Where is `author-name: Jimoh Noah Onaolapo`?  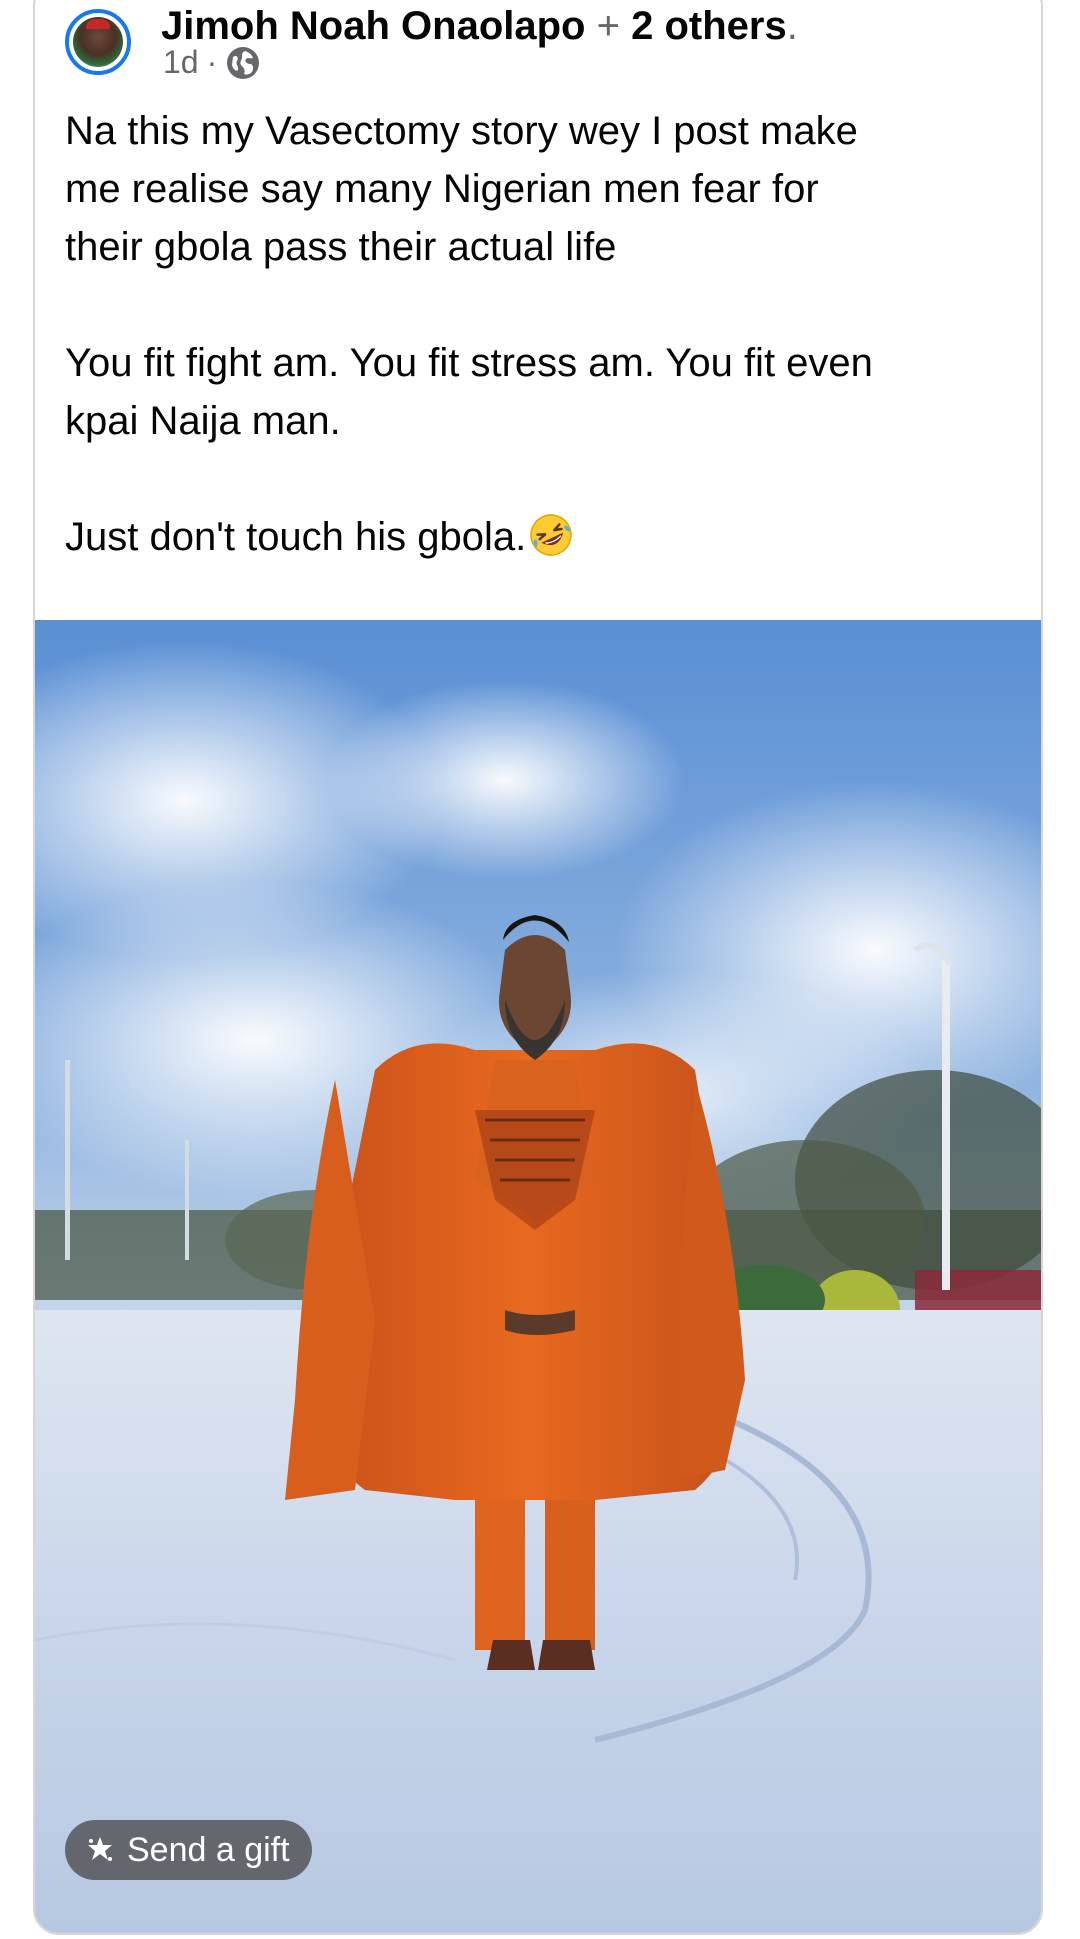 author-name: Jimoh Noah Onaolapo is located at coordinates (373, 26).